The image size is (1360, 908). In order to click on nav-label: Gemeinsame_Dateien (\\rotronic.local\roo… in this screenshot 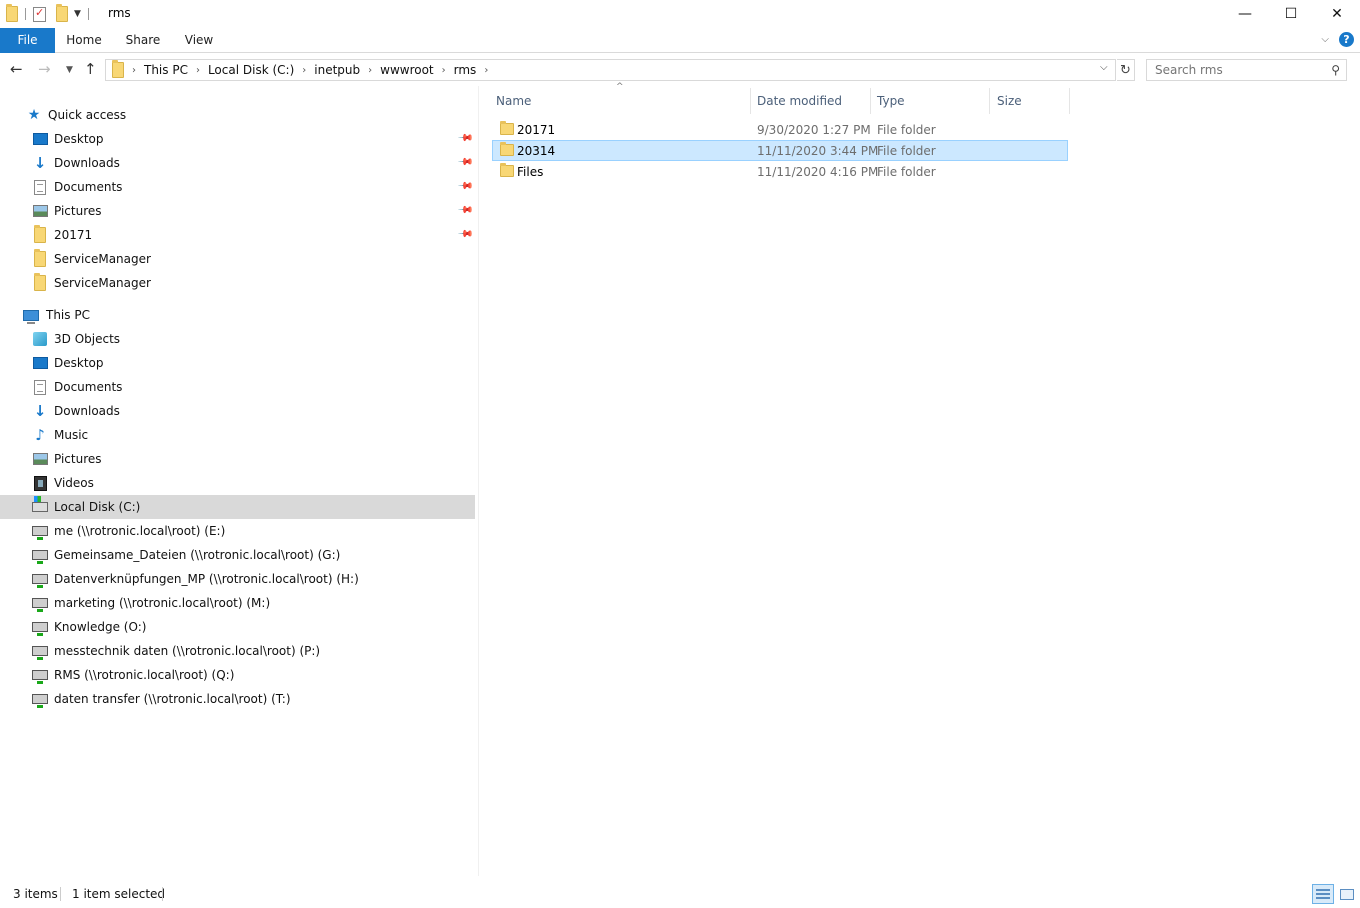, I will do `click(197, 555)`.